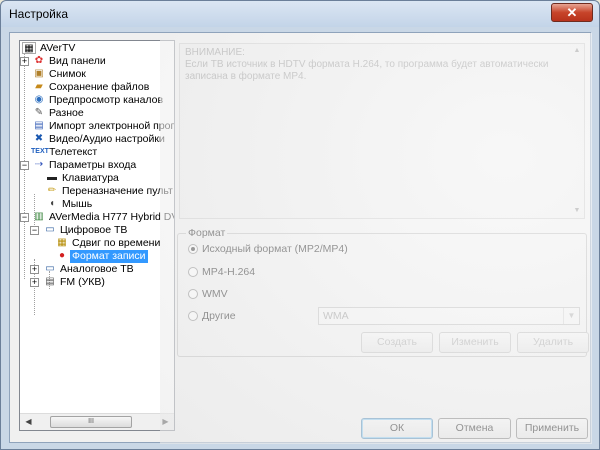 Image resolution: width=600 pixels, height=450 pixels. I want to click on radio-wmv, so click(193, 294).